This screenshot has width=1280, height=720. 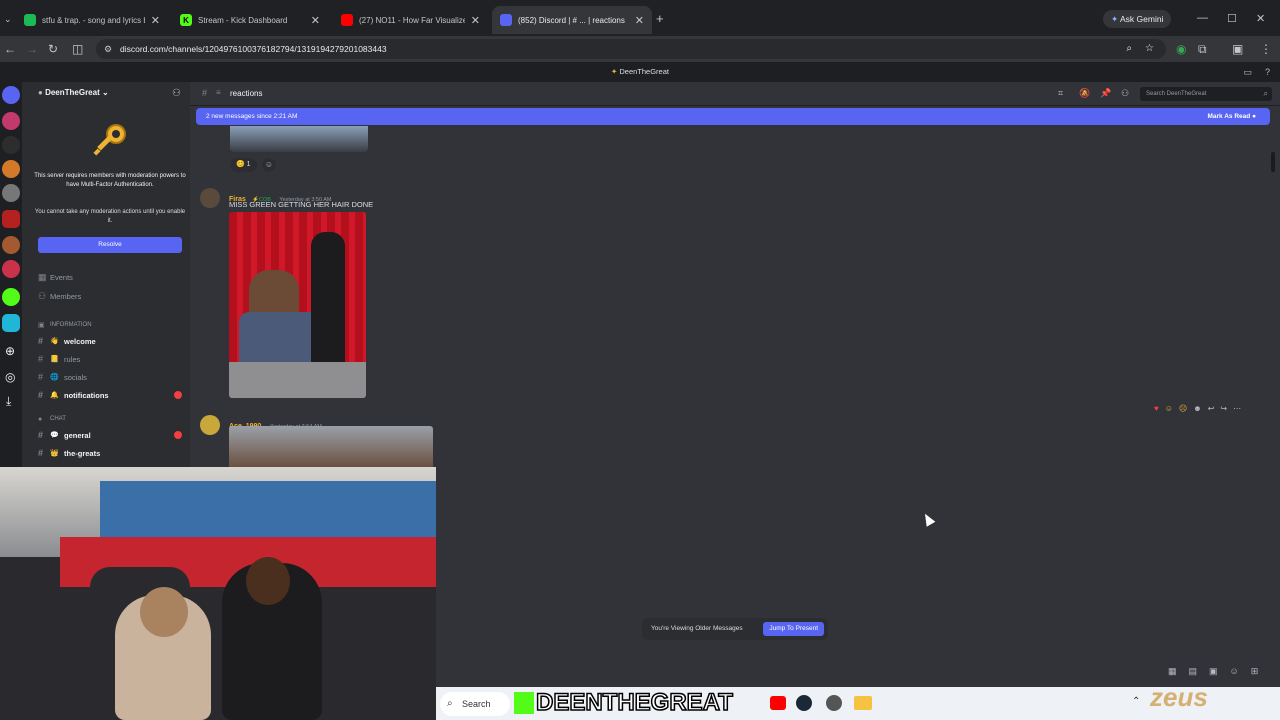 I want to click on maximize-icon: ☐, so click(x=1232, y=18).